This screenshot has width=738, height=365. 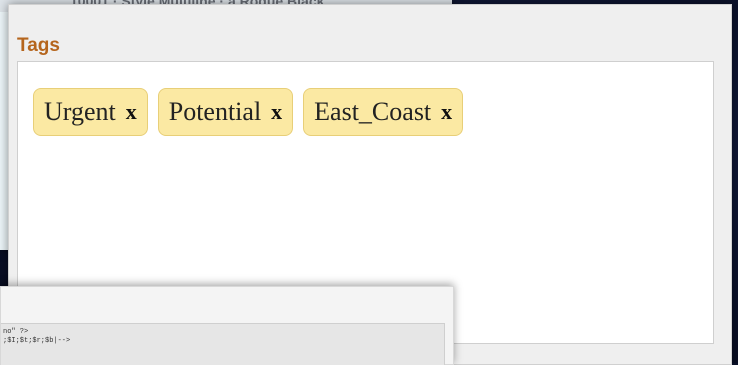 I want to click on tag-potential: Potential x, so click(x=225, y=112).